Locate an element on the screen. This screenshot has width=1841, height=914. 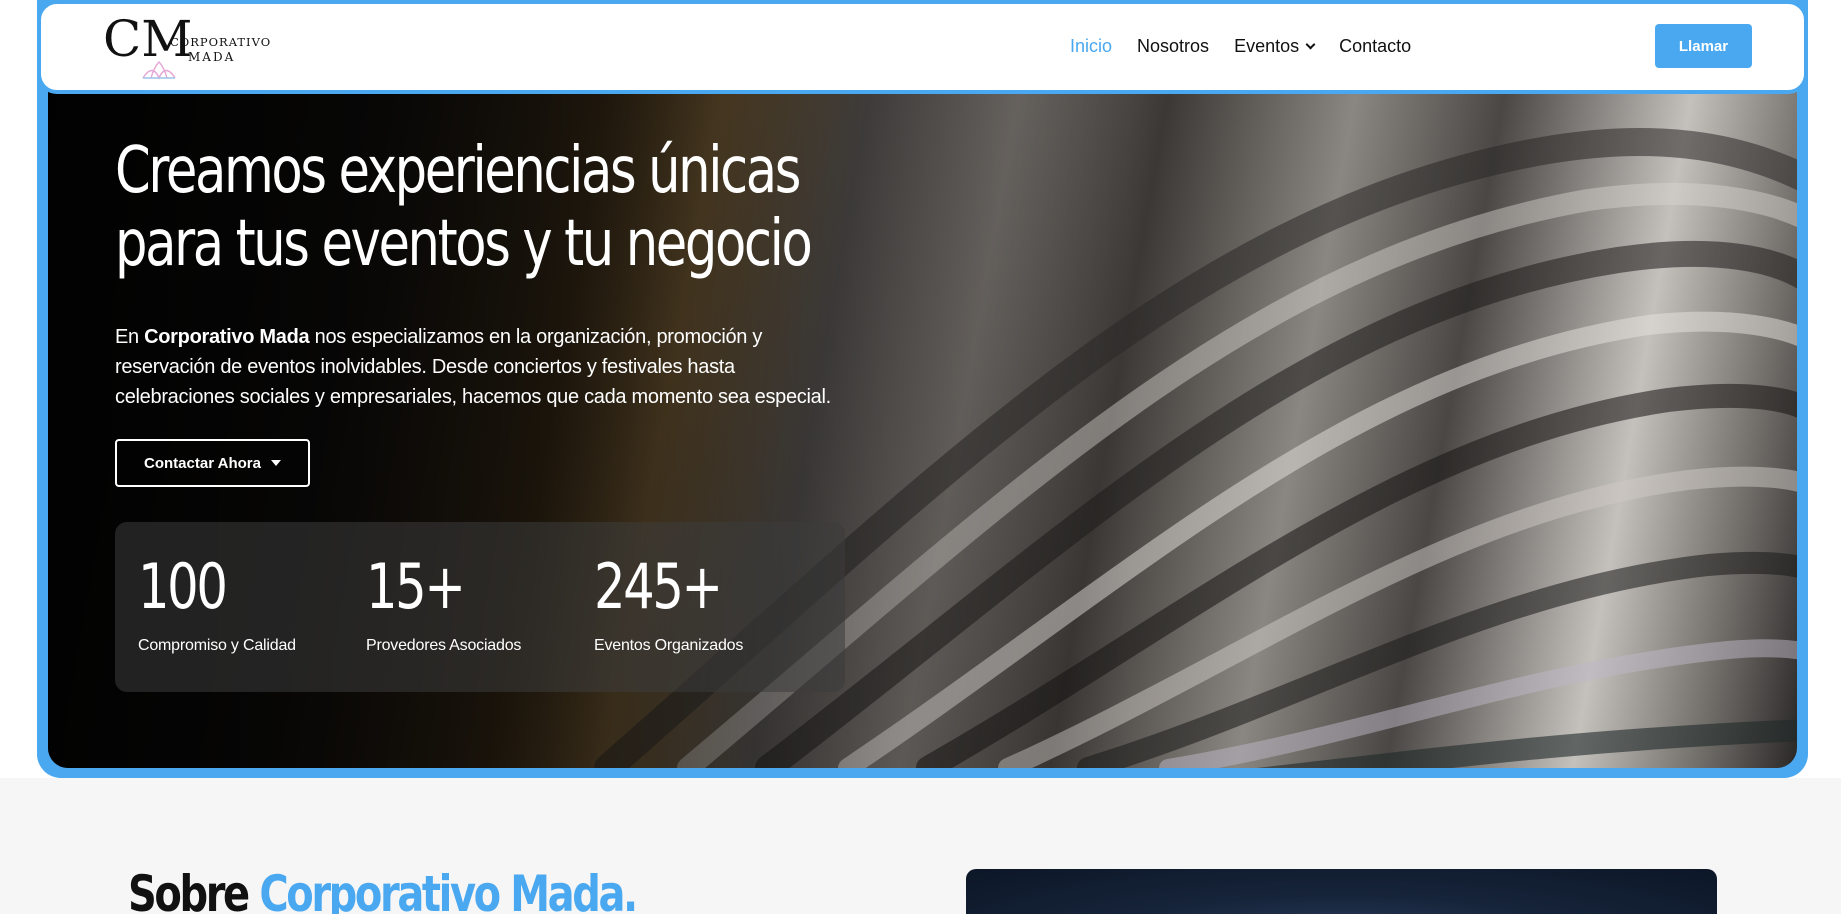
nav-item-eventos: Eventos is located at coordinates (1275, 46).